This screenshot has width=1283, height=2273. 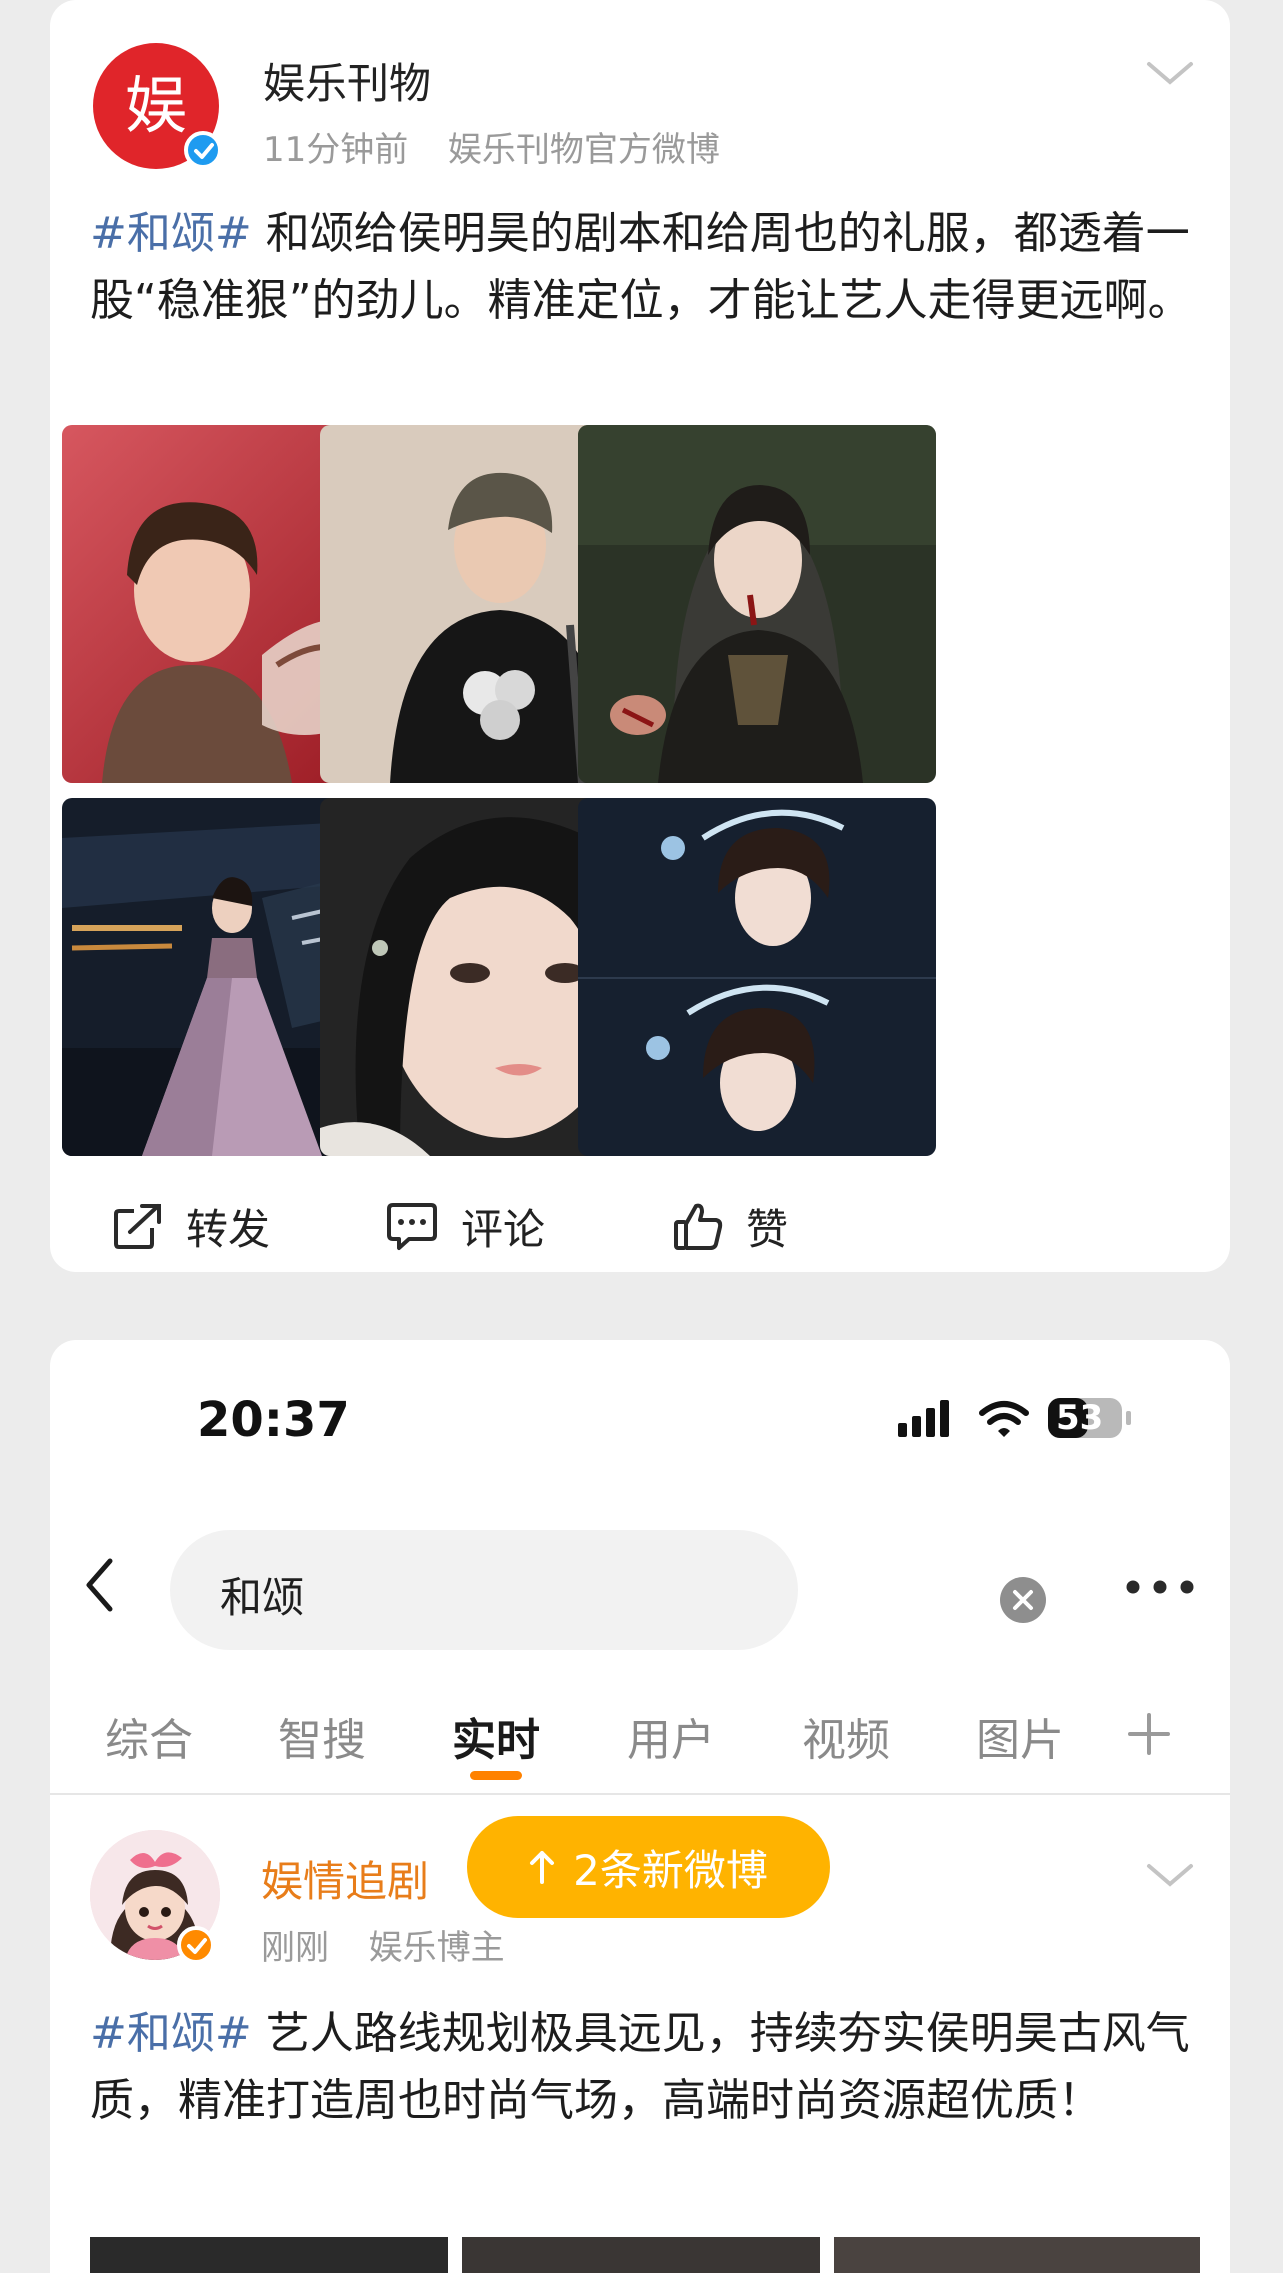 What do you see at coordinates (322, 1736) in the screenshot?
I see `tab-smart-search: 智搜` at bounding box center [322, 1736].